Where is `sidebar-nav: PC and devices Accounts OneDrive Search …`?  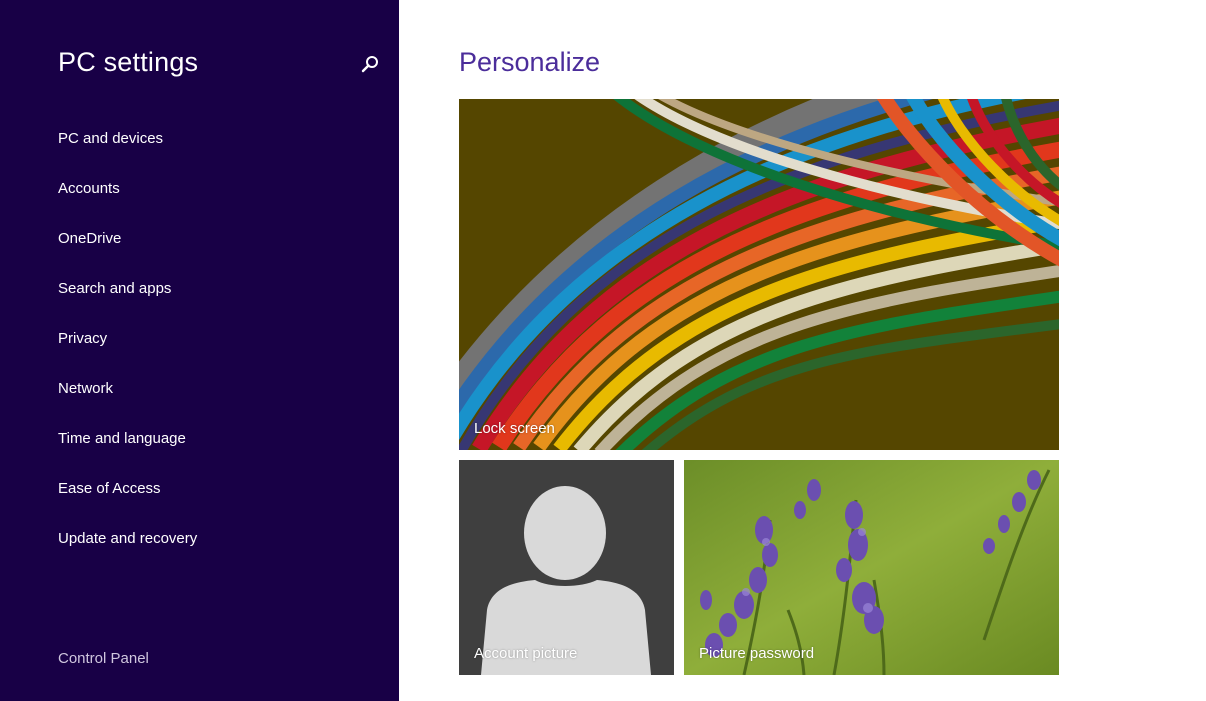 sidebar-nav: PC and devices Accounts OneDrive Search … is located at coordinates (127, 351).